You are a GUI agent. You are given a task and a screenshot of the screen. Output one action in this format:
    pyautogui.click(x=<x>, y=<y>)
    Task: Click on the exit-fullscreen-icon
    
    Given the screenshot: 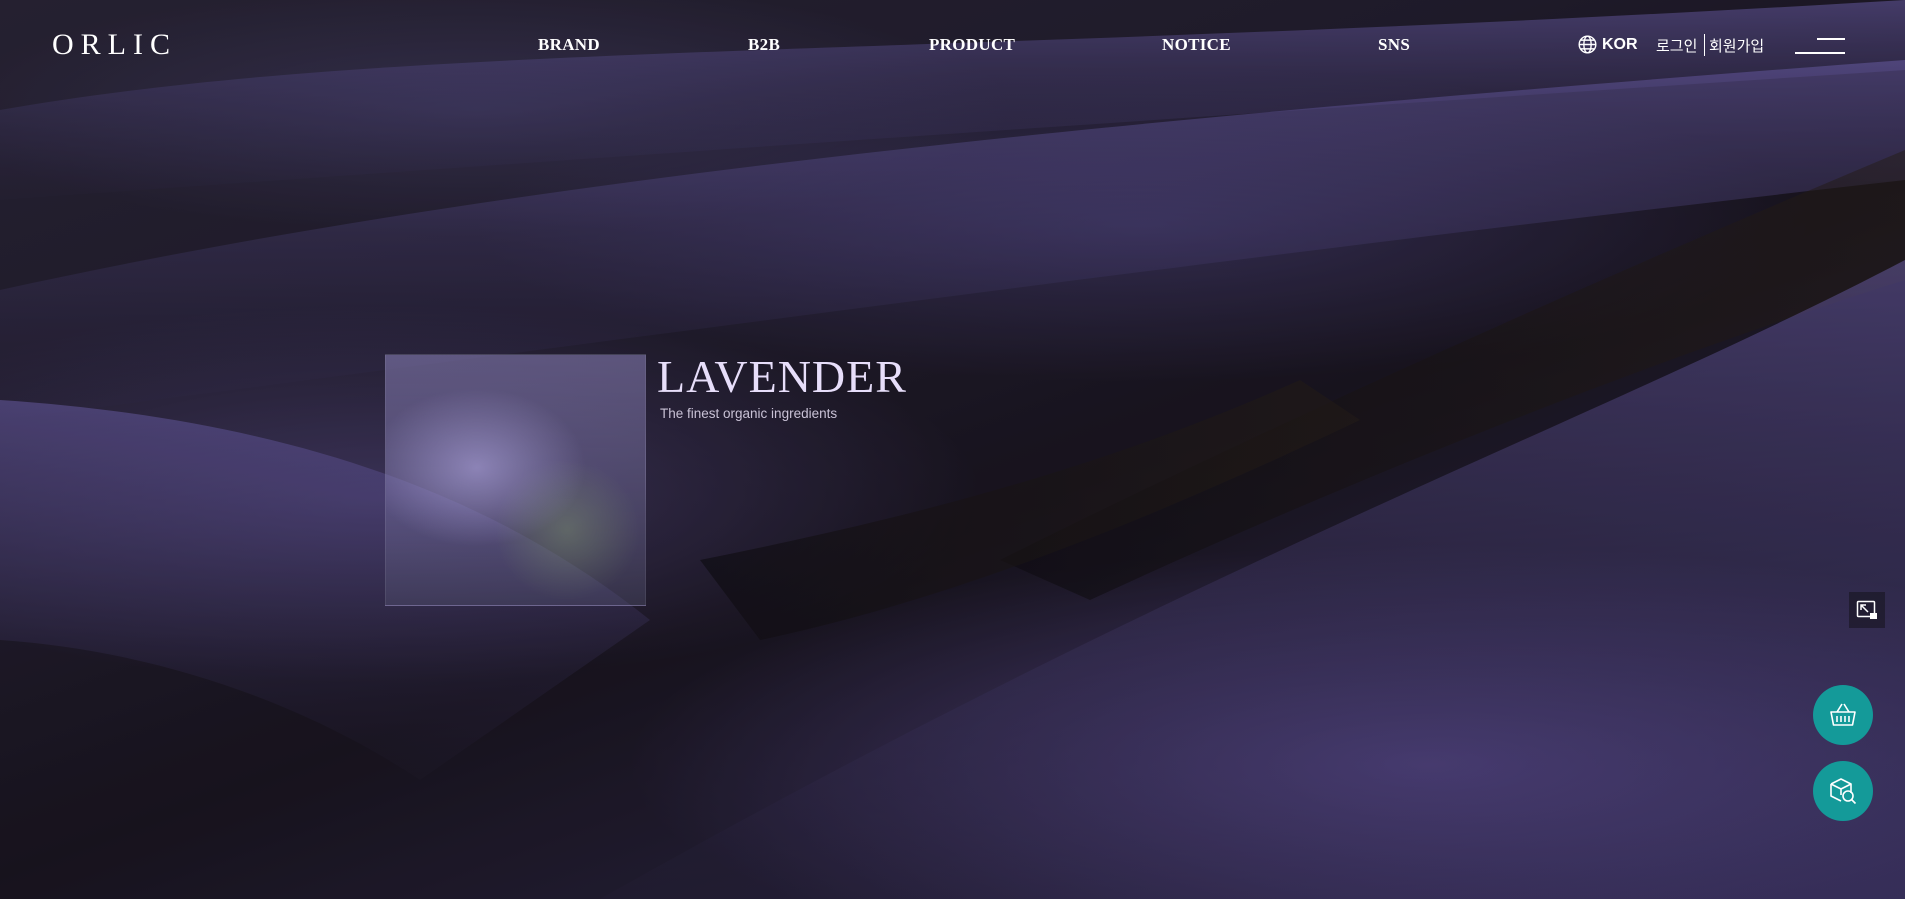 What is the action you would take?
    pyautogui.click(x=1866, y=609)
    